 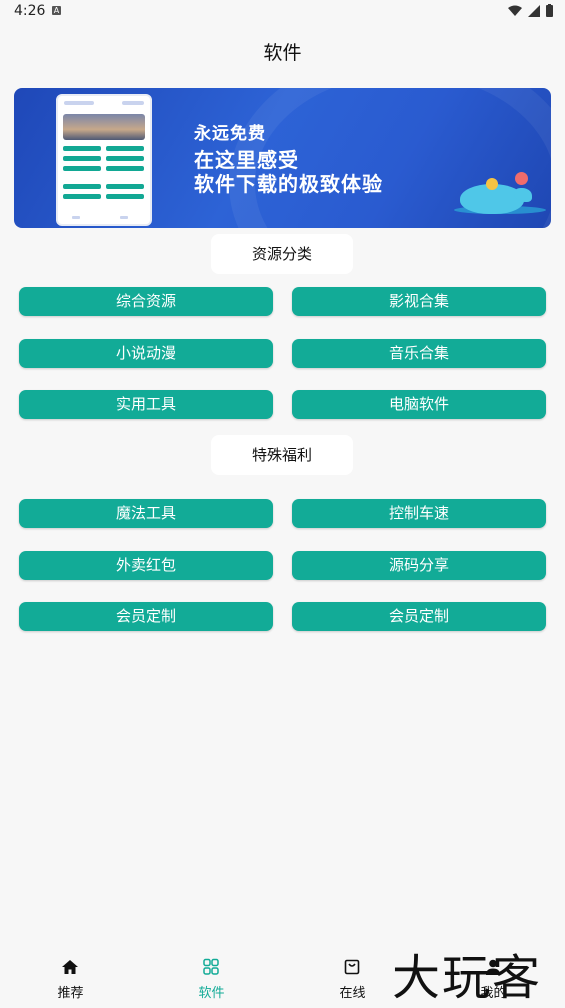 I want to click on category-button-comprehensive: 综合资源, so click(x=146, y=301).